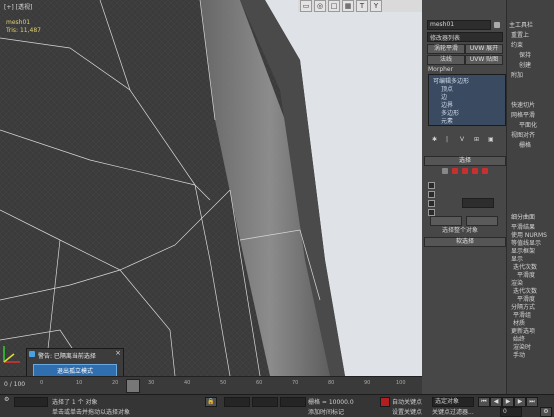  What do you see at coordinates (133, 386) in the screenshot?
I see `time-slider-handle` at bounding box center [133, 386].